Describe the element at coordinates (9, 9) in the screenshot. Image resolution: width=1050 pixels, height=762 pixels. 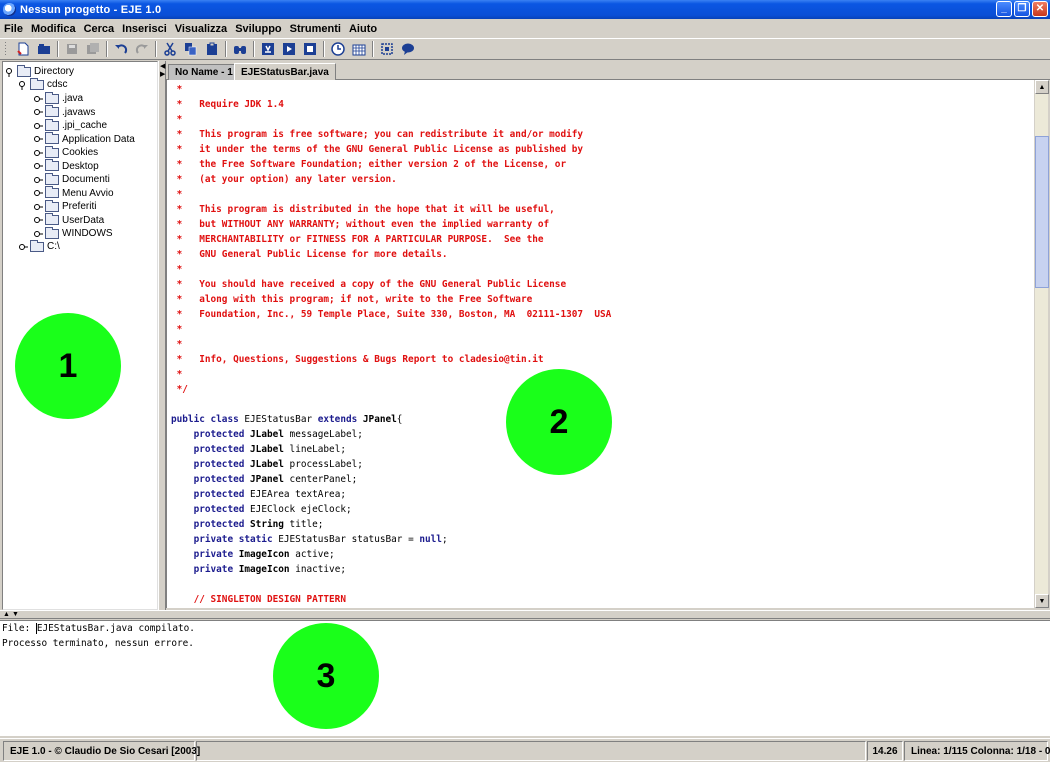
I see `app-icon` at that location.